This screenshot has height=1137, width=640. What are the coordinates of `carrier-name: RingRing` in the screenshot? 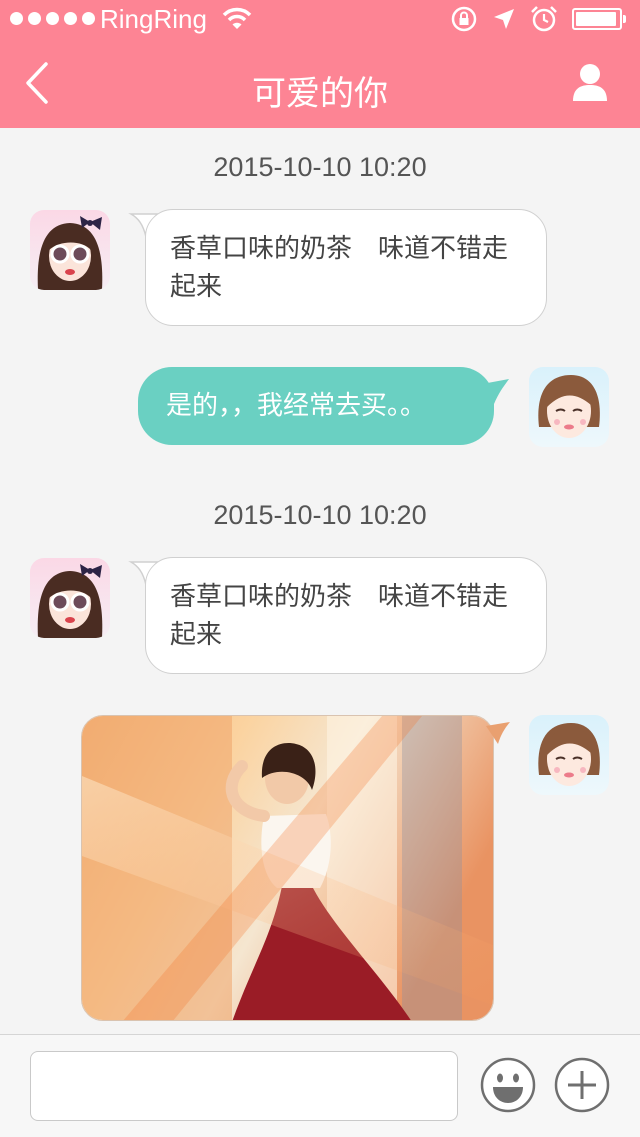 It's located at (153, 19).